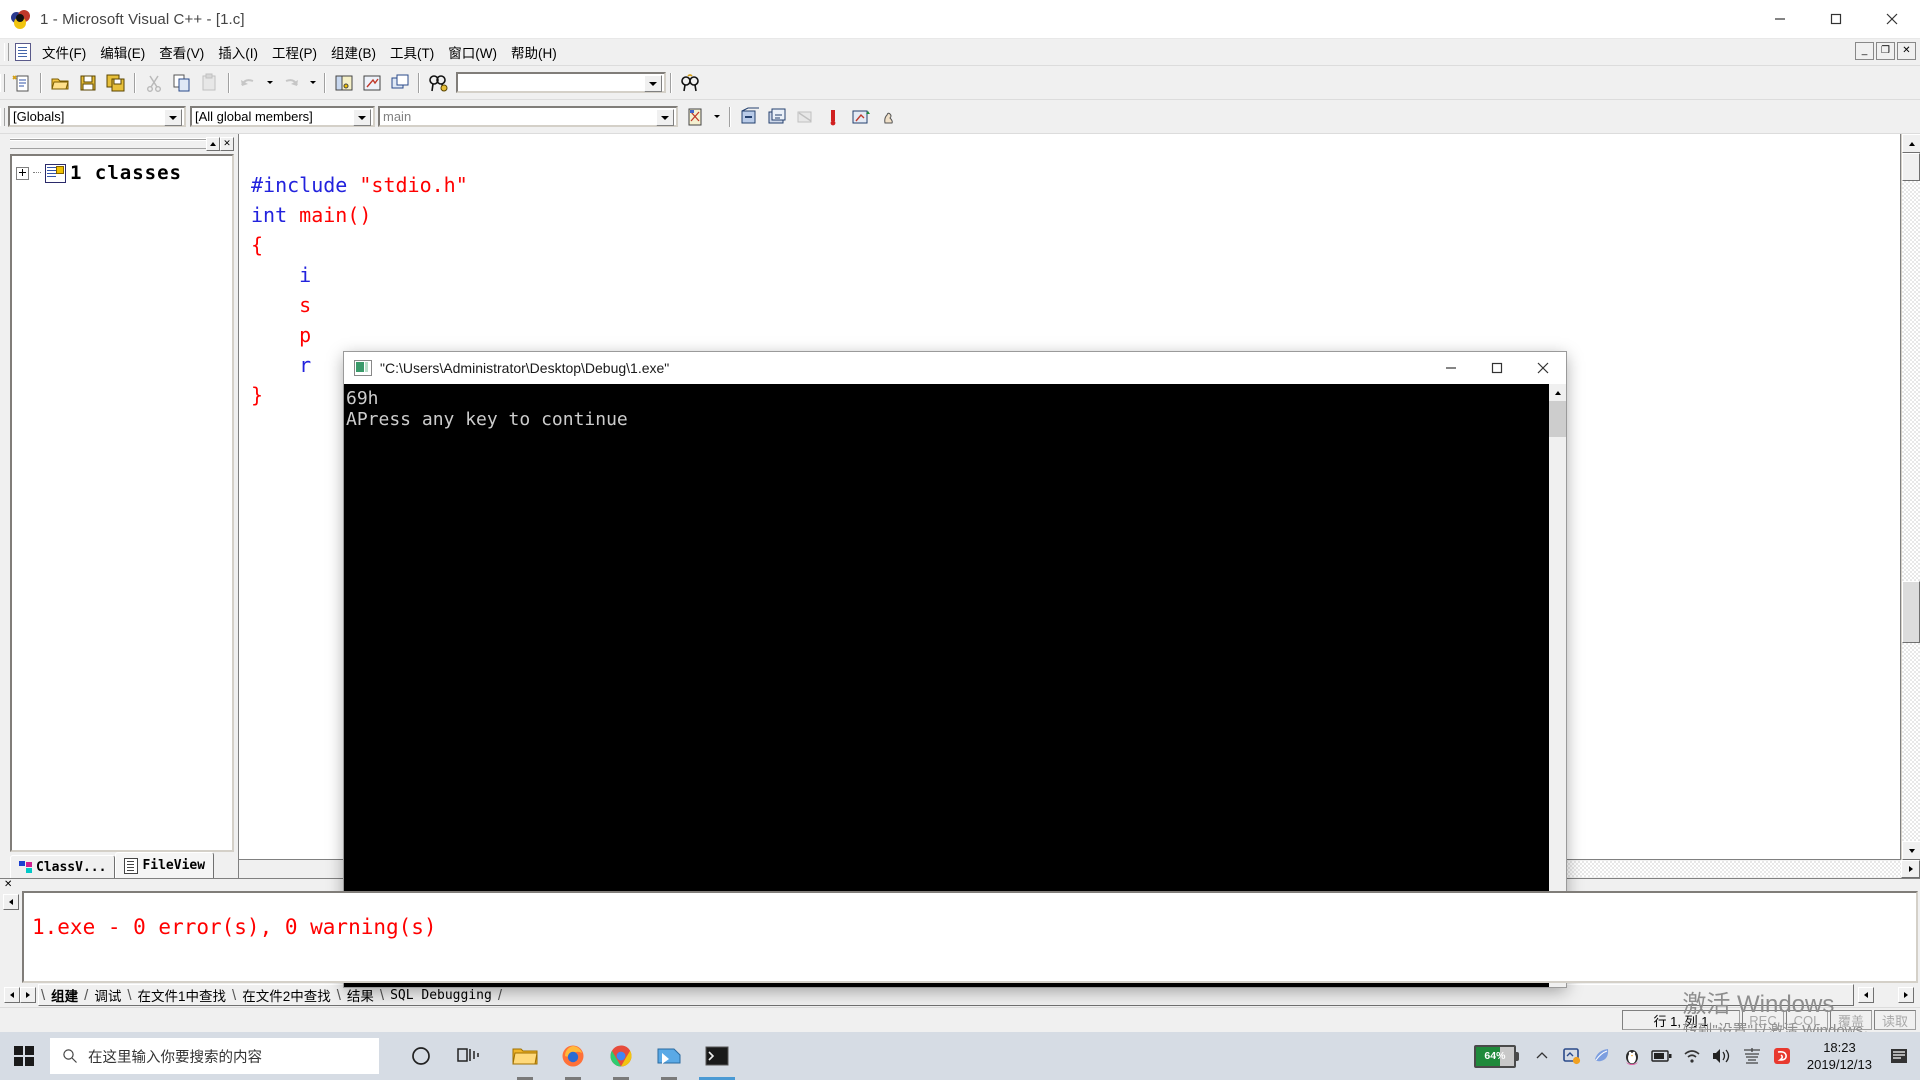 Image resolution: width=1920 pixels, height=1080 pixels. What do you see at coordinates (312, 83) in the screenshot?
I see `redo-dropdown-arrow` at bounding box center [312, 83].